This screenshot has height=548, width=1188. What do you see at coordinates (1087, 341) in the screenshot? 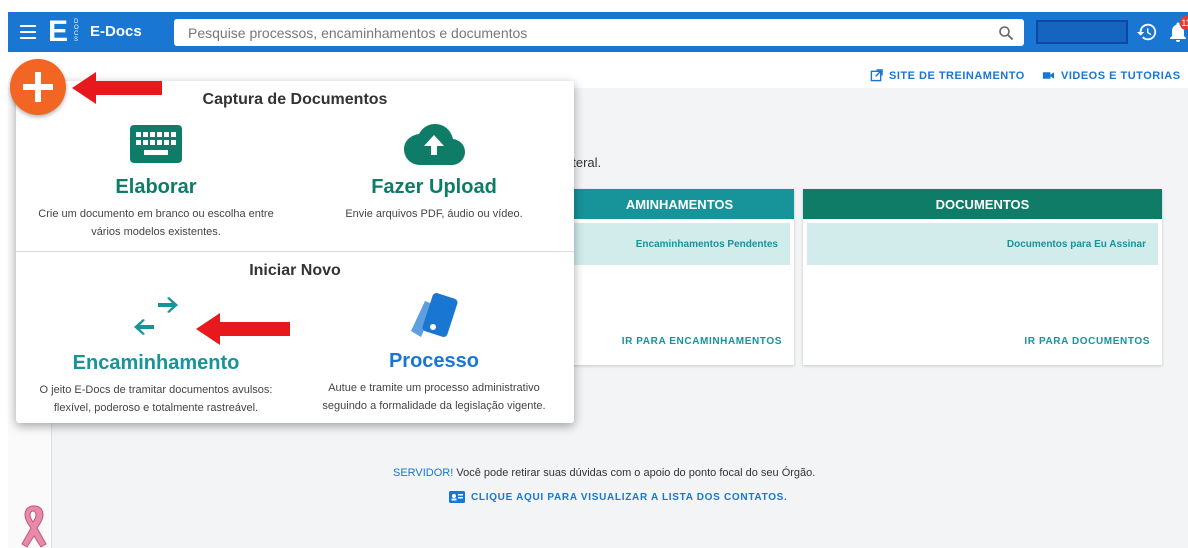
I see `go-to-documents-link: IR PARA DOCUMENTOS` at bounding box center [1087, 341].